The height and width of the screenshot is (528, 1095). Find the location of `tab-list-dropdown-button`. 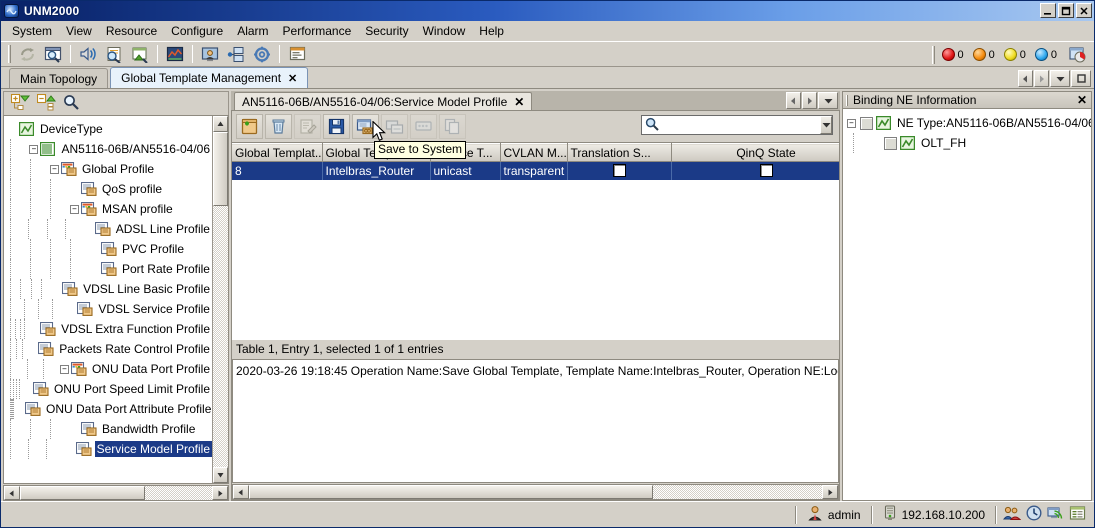

tab-list-dropdown-button is located at coordinates (1060, 78).